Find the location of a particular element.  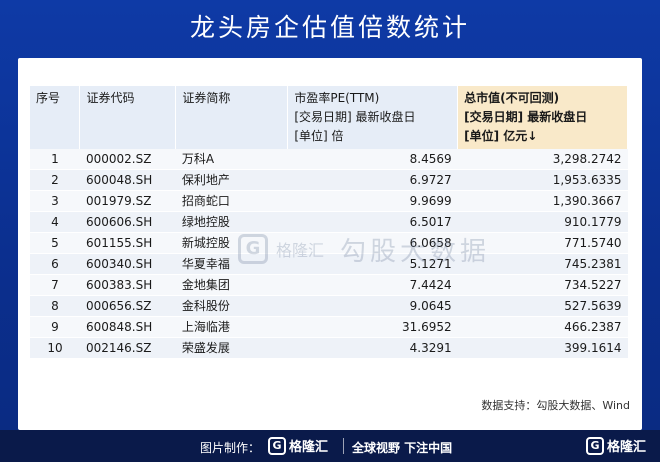

table-row: 5 601155.SH 新城控股 6.0658 771.5740 is located at coordinates (329, 243).